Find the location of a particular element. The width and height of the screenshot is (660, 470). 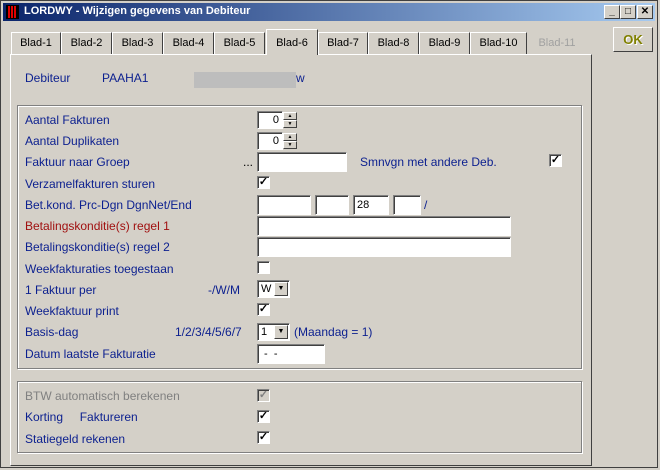

debiteur-code: PAAHA1 is located at coordinates (125, 78).